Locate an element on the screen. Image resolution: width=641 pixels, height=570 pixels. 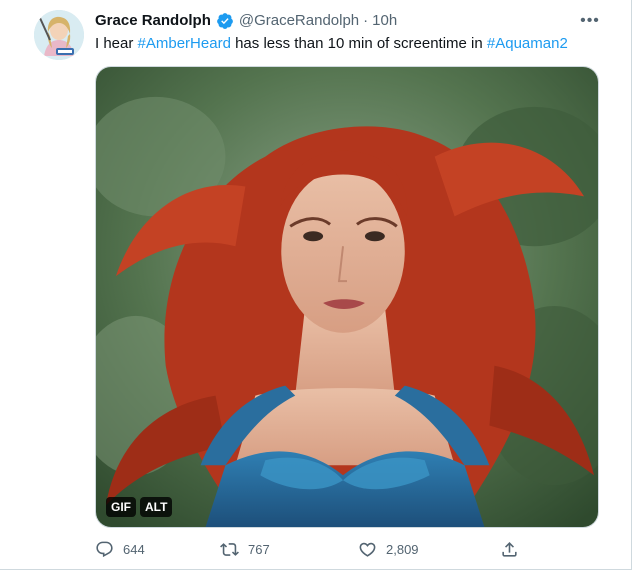
tweet-text-part: has less than 10 min of screentime in is located at coordinates (358, 43).